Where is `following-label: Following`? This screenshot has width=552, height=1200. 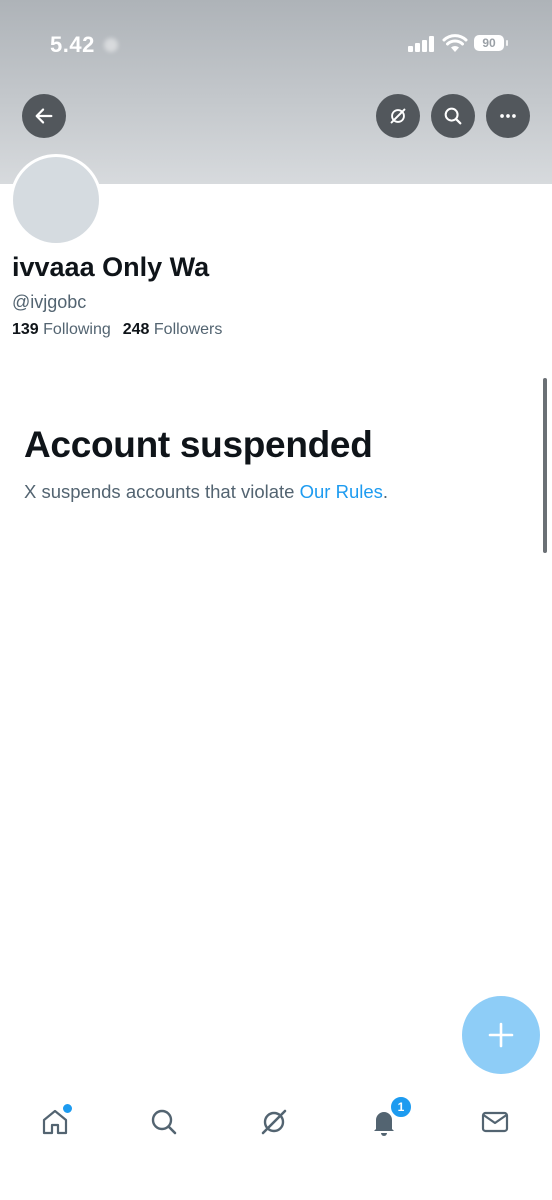 following-label: Following is located at coordinates (77, 329).